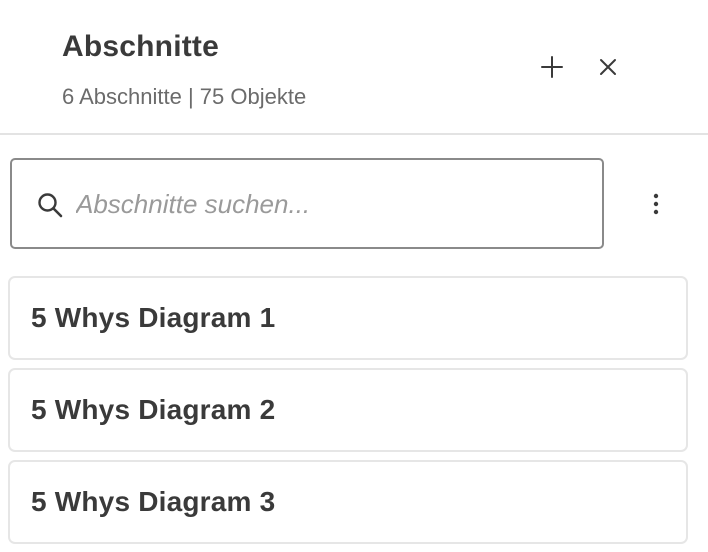 The height and width of the screenshot is (552, 708). I want to click on search-box, so click(307, 203).